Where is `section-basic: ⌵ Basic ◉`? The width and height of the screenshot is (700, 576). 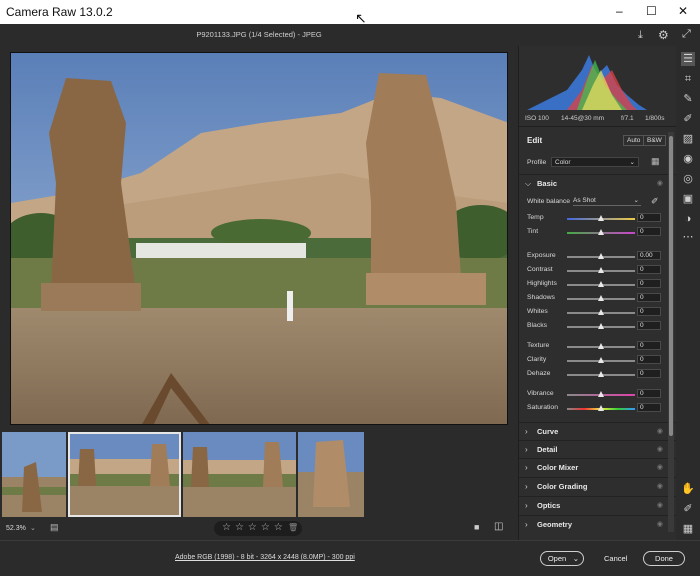
section-basic: ⌵ Basic ◉ is located at coordinates (598, 183).